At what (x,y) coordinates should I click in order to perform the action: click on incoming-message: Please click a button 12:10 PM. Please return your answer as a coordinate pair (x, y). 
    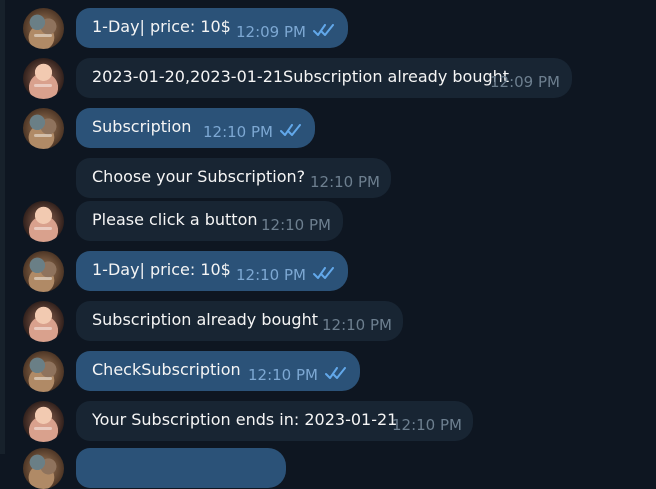
    Looking at the image, I should click on (209, 221).